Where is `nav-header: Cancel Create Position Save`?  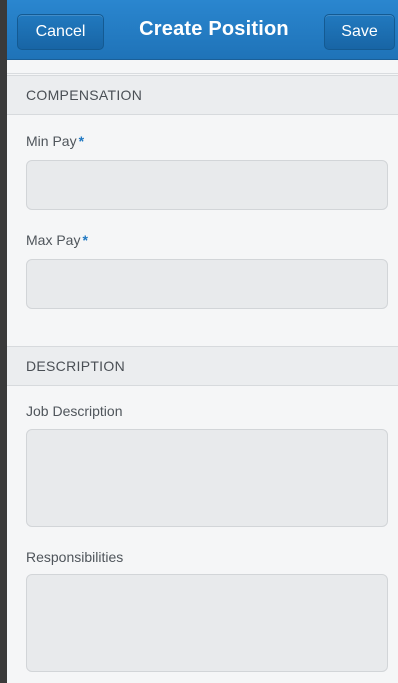
nav-header: Cancel Create Position Save is located at coordinates (202, 30).